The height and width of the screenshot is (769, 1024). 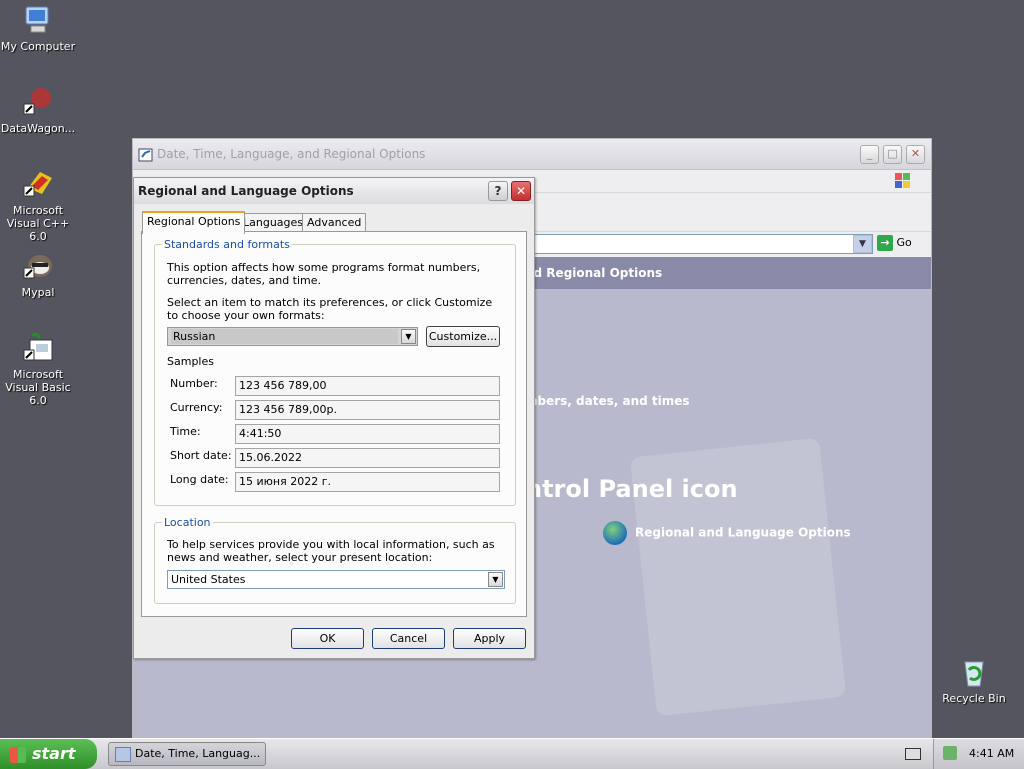 What do you see at coordinates (607, 401) in the screenshot?
I see `task-subtitle: mbers, dates, and times` at bounding box center [607, 401].